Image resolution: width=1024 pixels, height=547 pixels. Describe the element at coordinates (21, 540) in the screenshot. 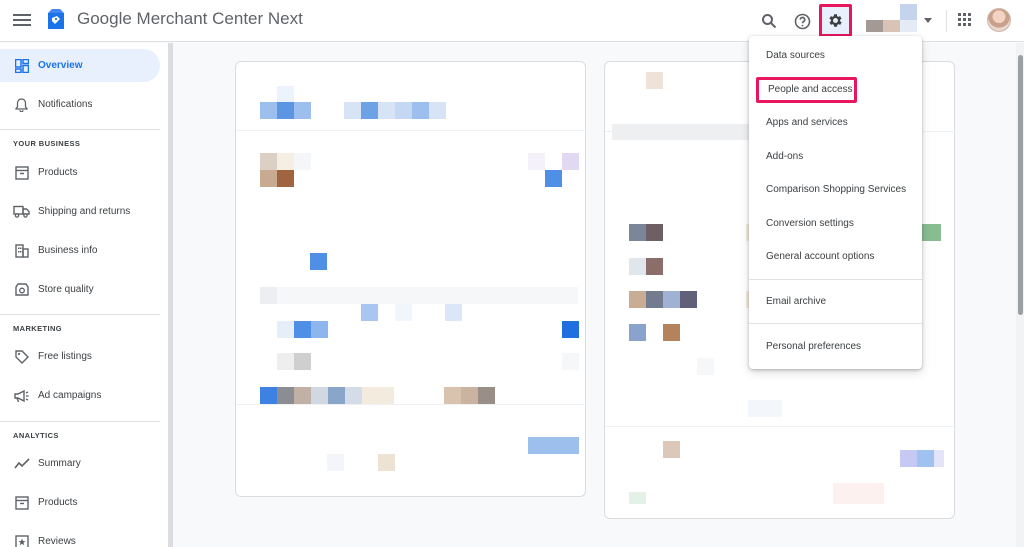

I see `star-icon` at that location.